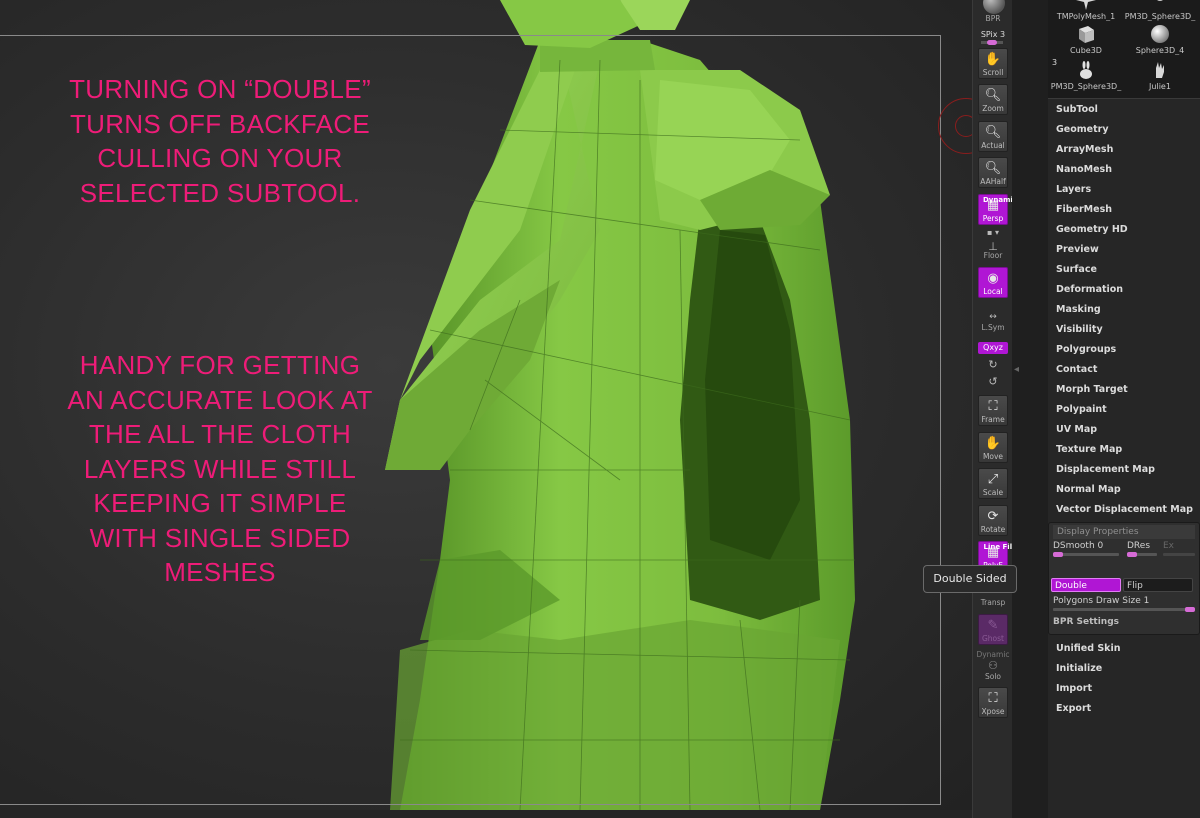 The image size is (1200, 818). I want to click on bpr-settings-item: BPR Settings, so click(1086, 622).